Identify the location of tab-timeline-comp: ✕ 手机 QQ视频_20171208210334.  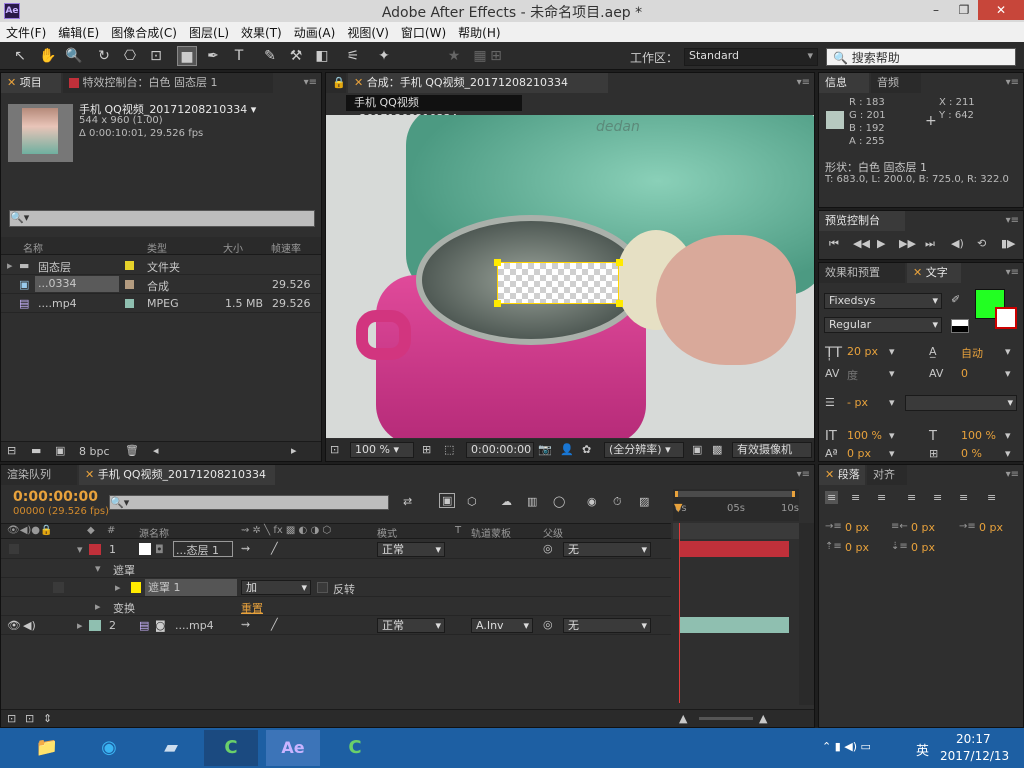
(177, 475).